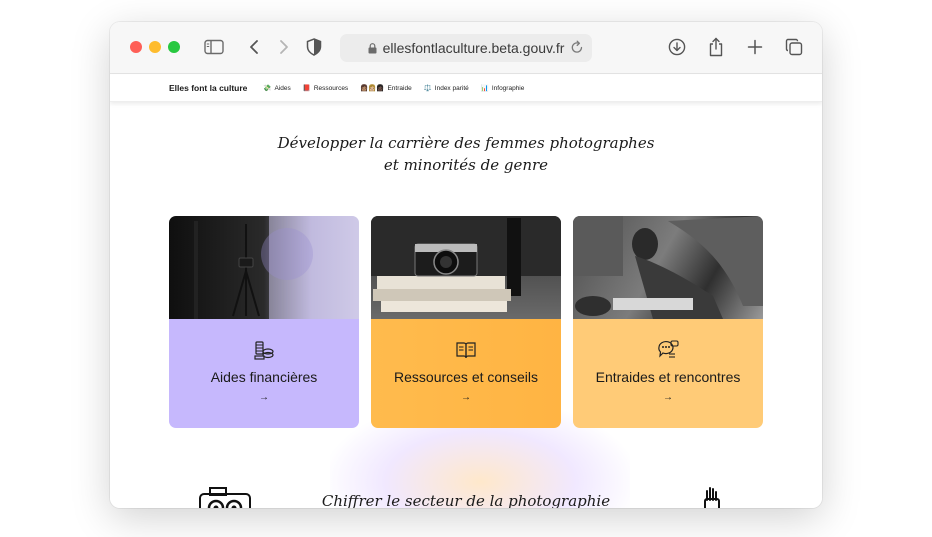 The image size is (932, 537). I want to click on nav-item-label: Index parité, so click(451, 88).